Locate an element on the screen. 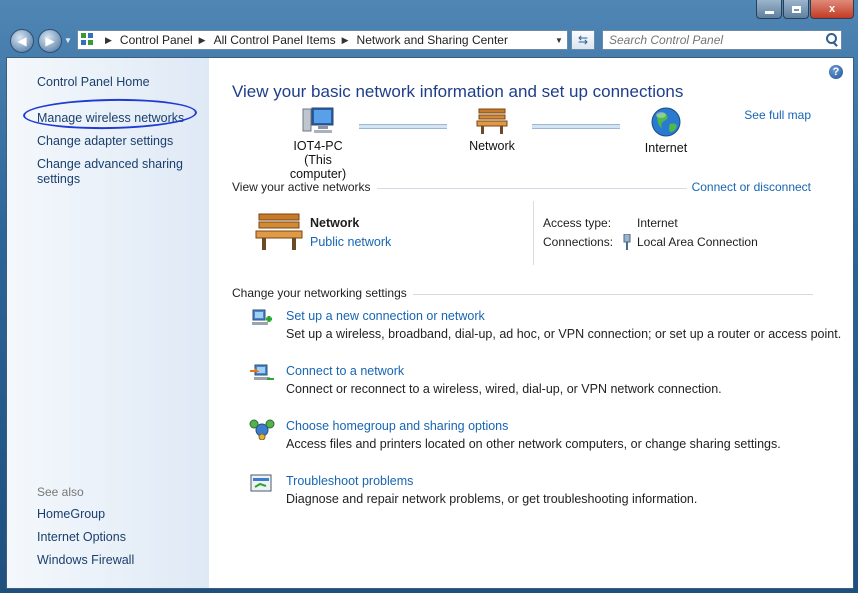 Image resolution: width=858 pixels, height=593 pixels. see-also-windows-firewall: Windows Firewall is located at coordinates (85, 560).